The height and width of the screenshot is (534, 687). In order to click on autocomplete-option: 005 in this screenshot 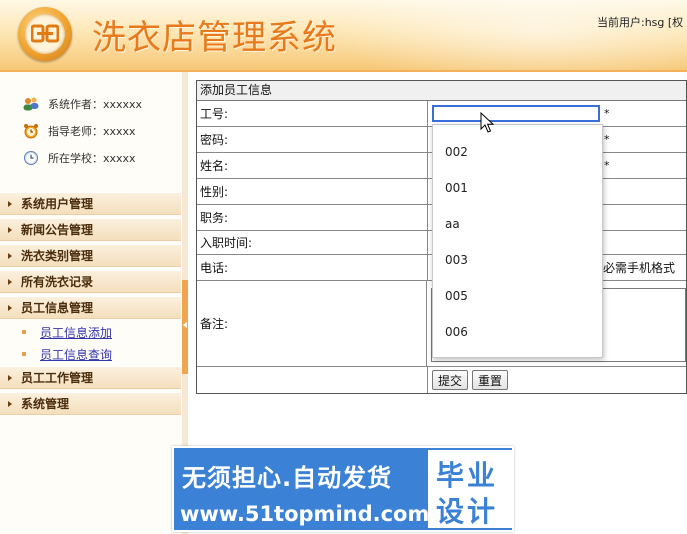, I will do `click(517, 296)`.